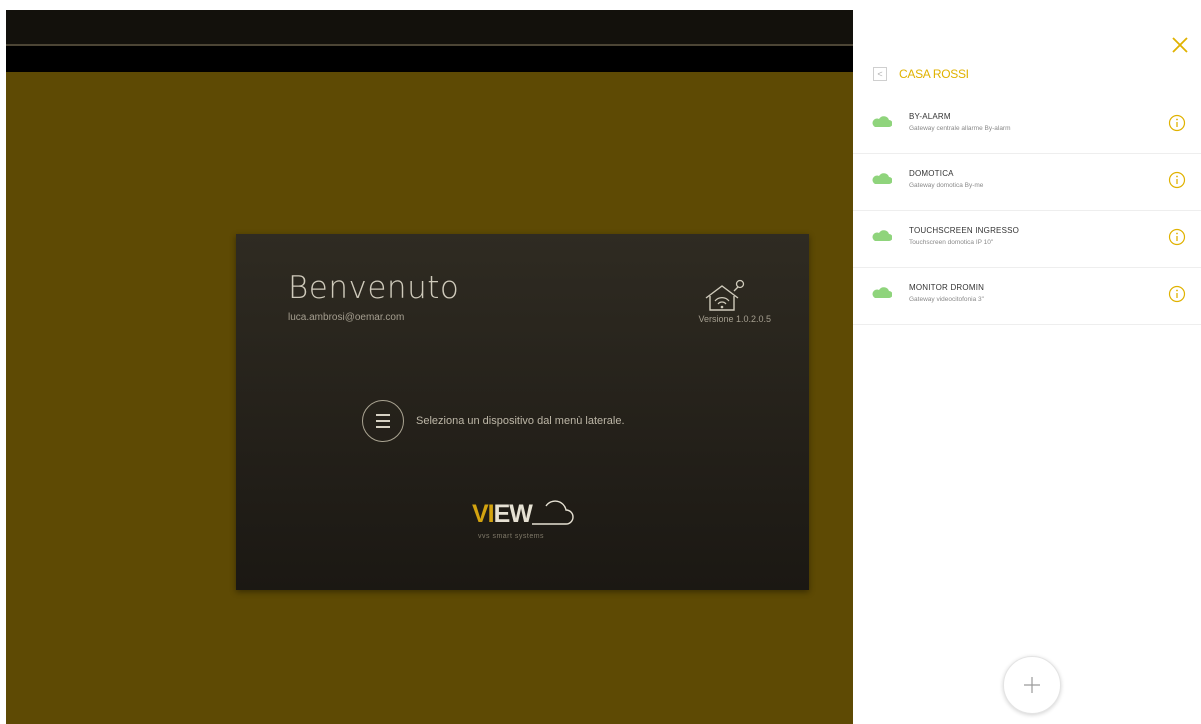  Describe the element at coordinates (1027, 296) in the screenshot. I see `device-row-monitor-dromin: MONITOR DROMIN Gateway videocitofonia 3"` at that location.